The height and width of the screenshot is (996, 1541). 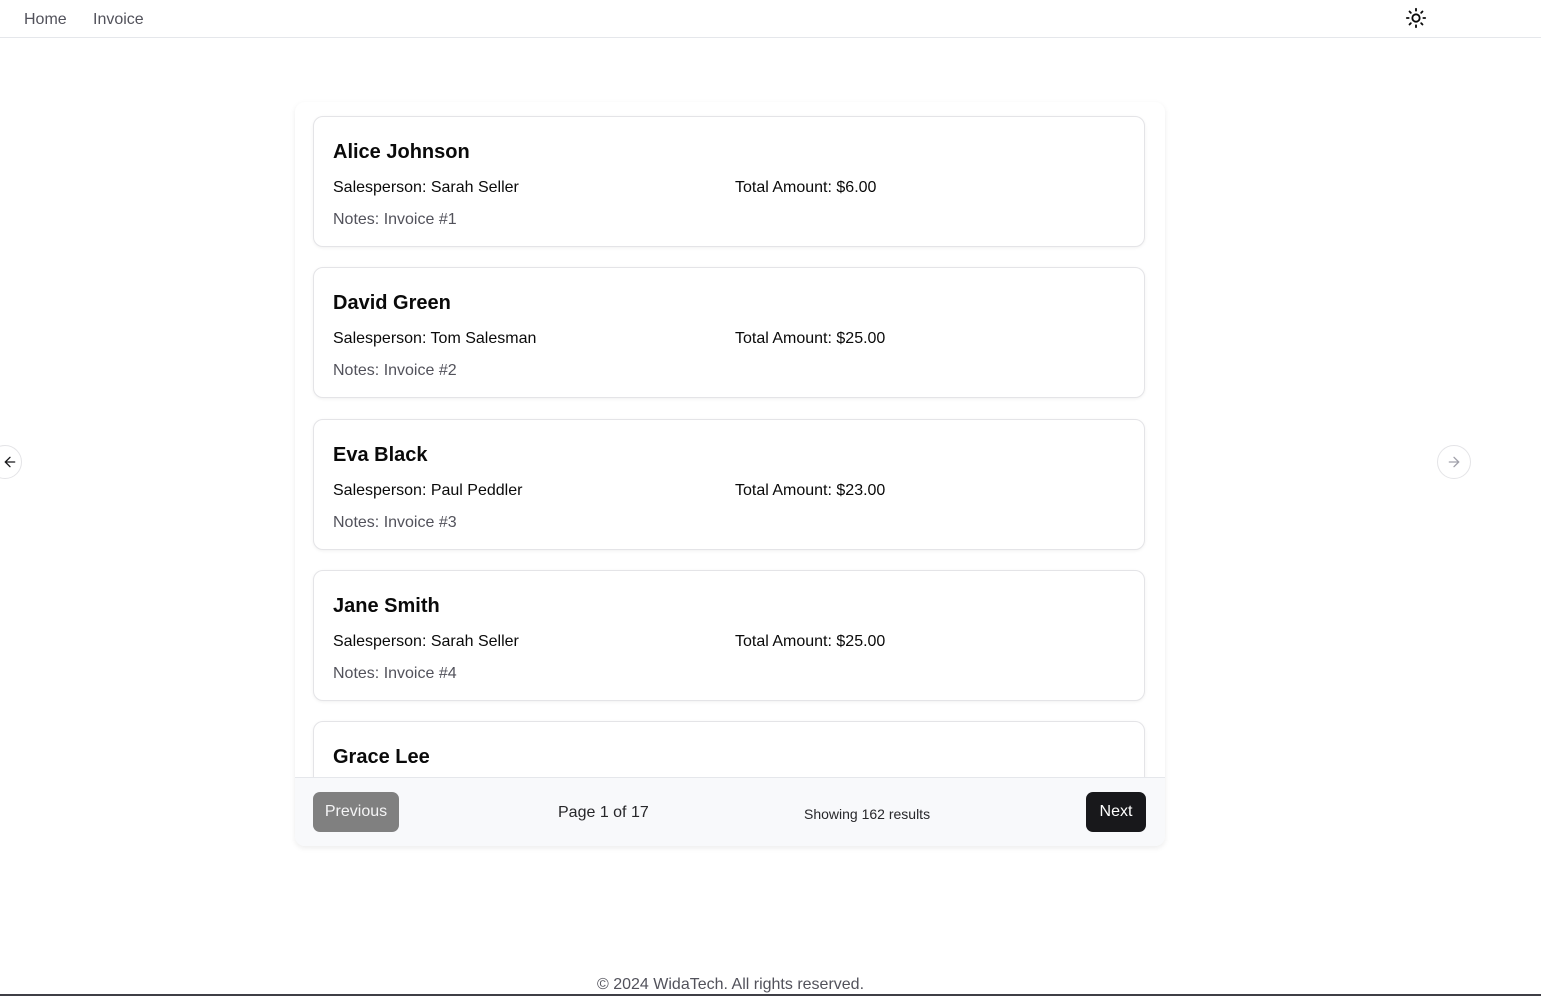 I want to click on customer-name: Alice Johnson, so click(x=401, y=152).